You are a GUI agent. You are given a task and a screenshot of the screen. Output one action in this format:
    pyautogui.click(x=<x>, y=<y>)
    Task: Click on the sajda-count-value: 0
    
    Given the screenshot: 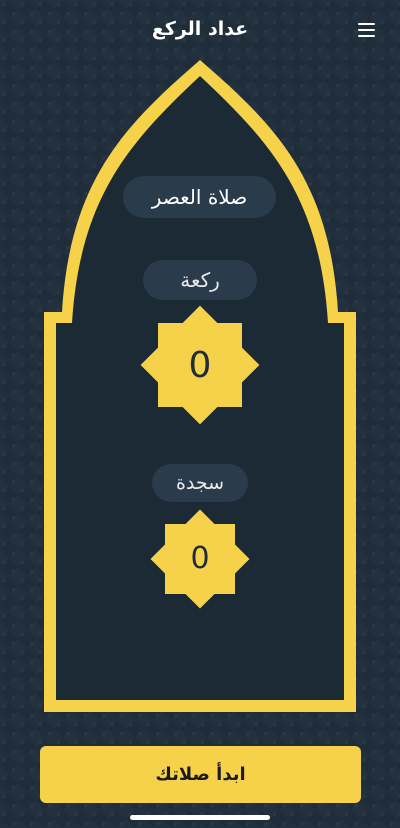 What is the action you would take?
    pyautogui.click(x=200, y=558)
    